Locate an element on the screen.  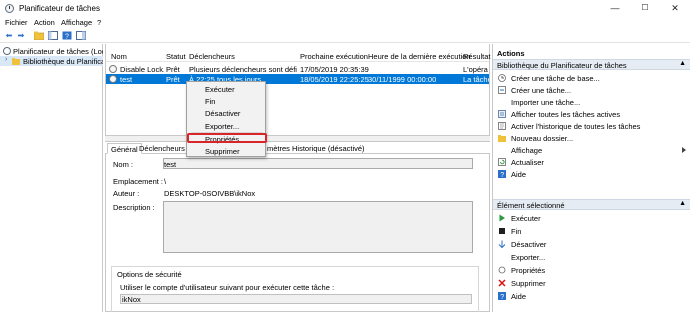
action-show-running: Afficher toutes les tâches actives is located at coordinates (591, 114).